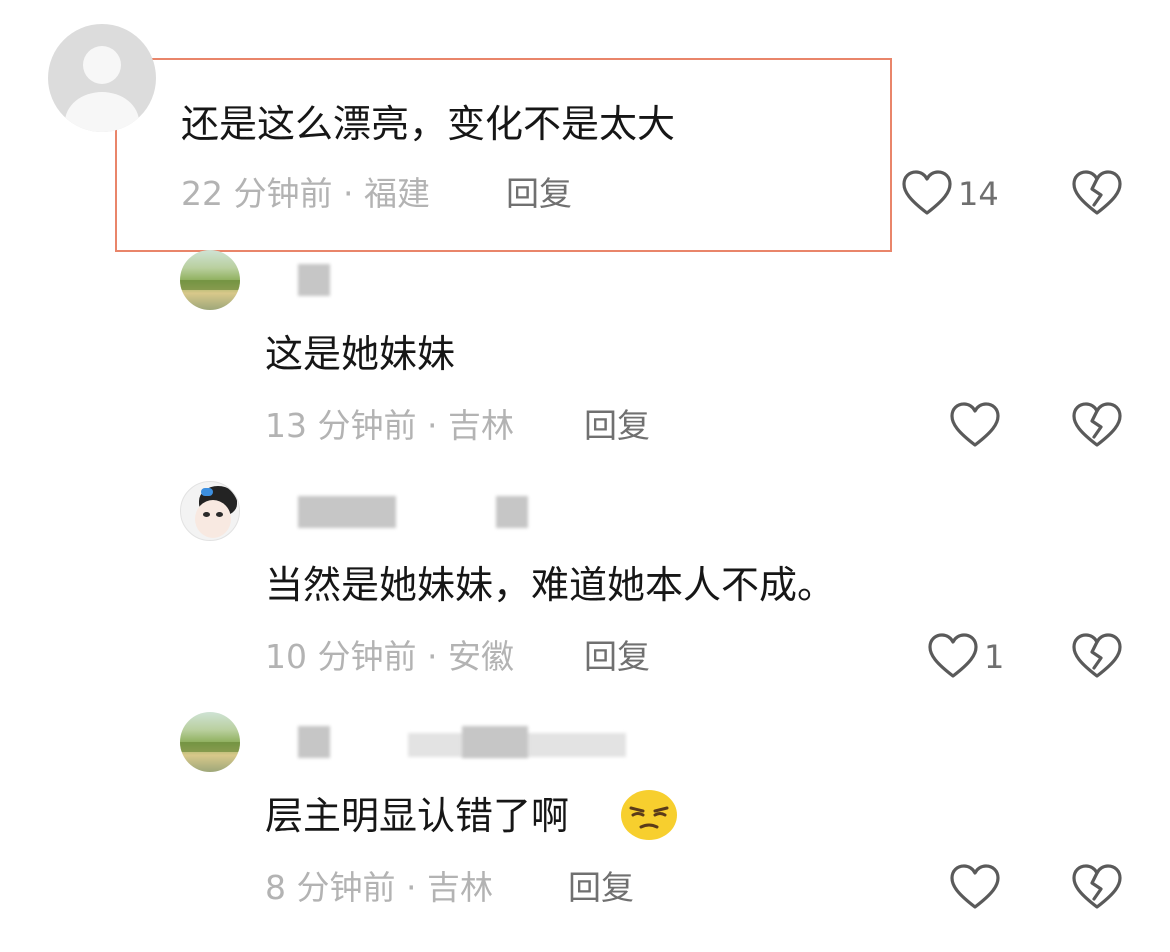  What do you see at coordinates (428, 124) in the screenshot?
I see `comment-1-text: 还是这么漂亮，变化不是太大` at bounding box center [428, 124].